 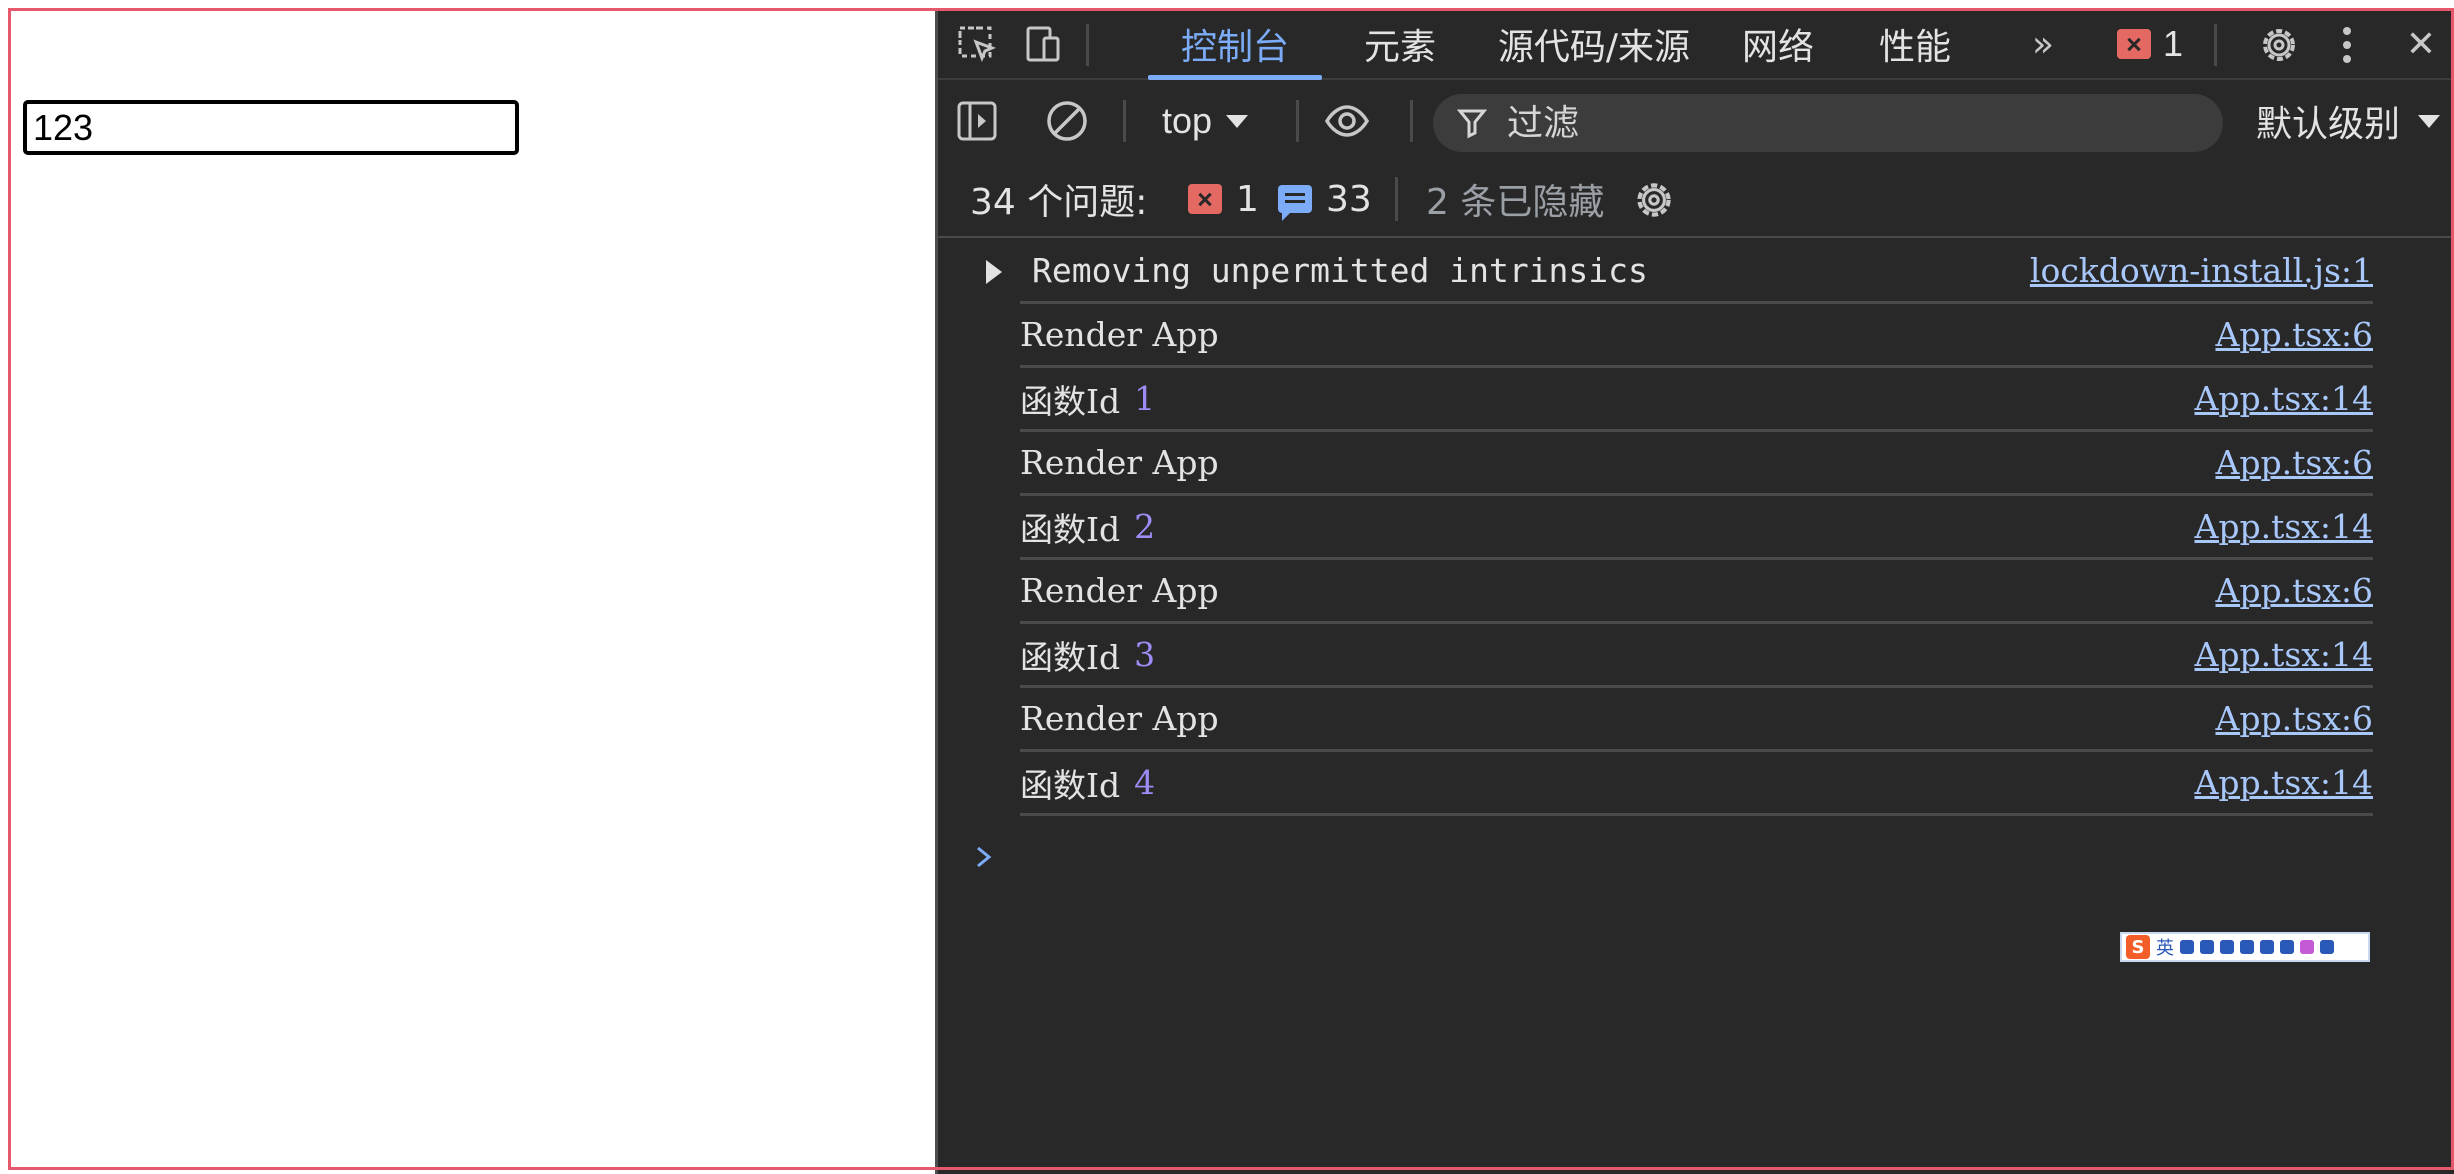 I want to click on console-number: 2, so click(x=1145, y=526).